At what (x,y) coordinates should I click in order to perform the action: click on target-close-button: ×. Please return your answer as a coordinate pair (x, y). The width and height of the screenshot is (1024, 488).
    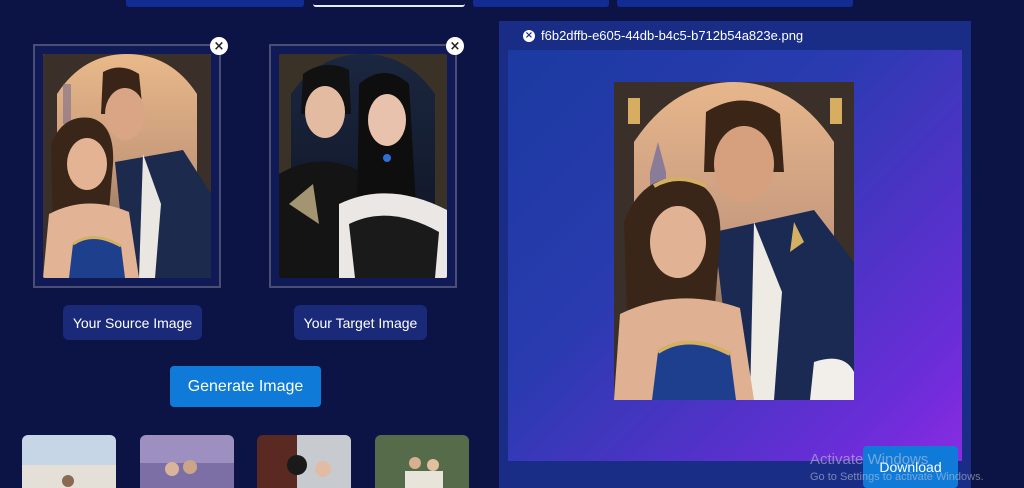
    Looking at the image, I should click on (455, 46).